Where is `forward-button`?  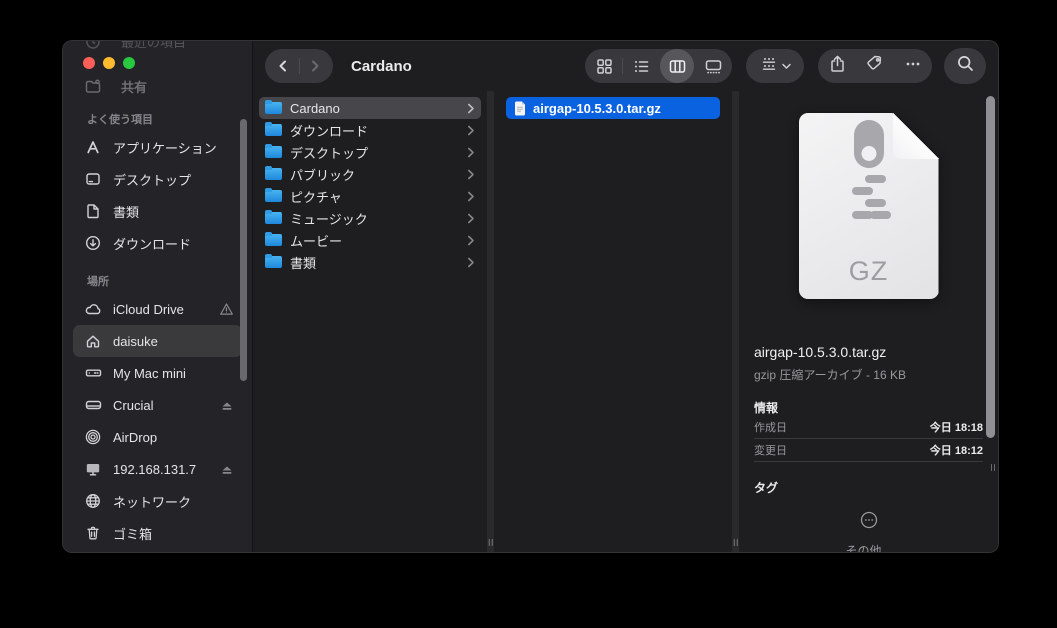 forward-button is located at coordinates (315, 66).